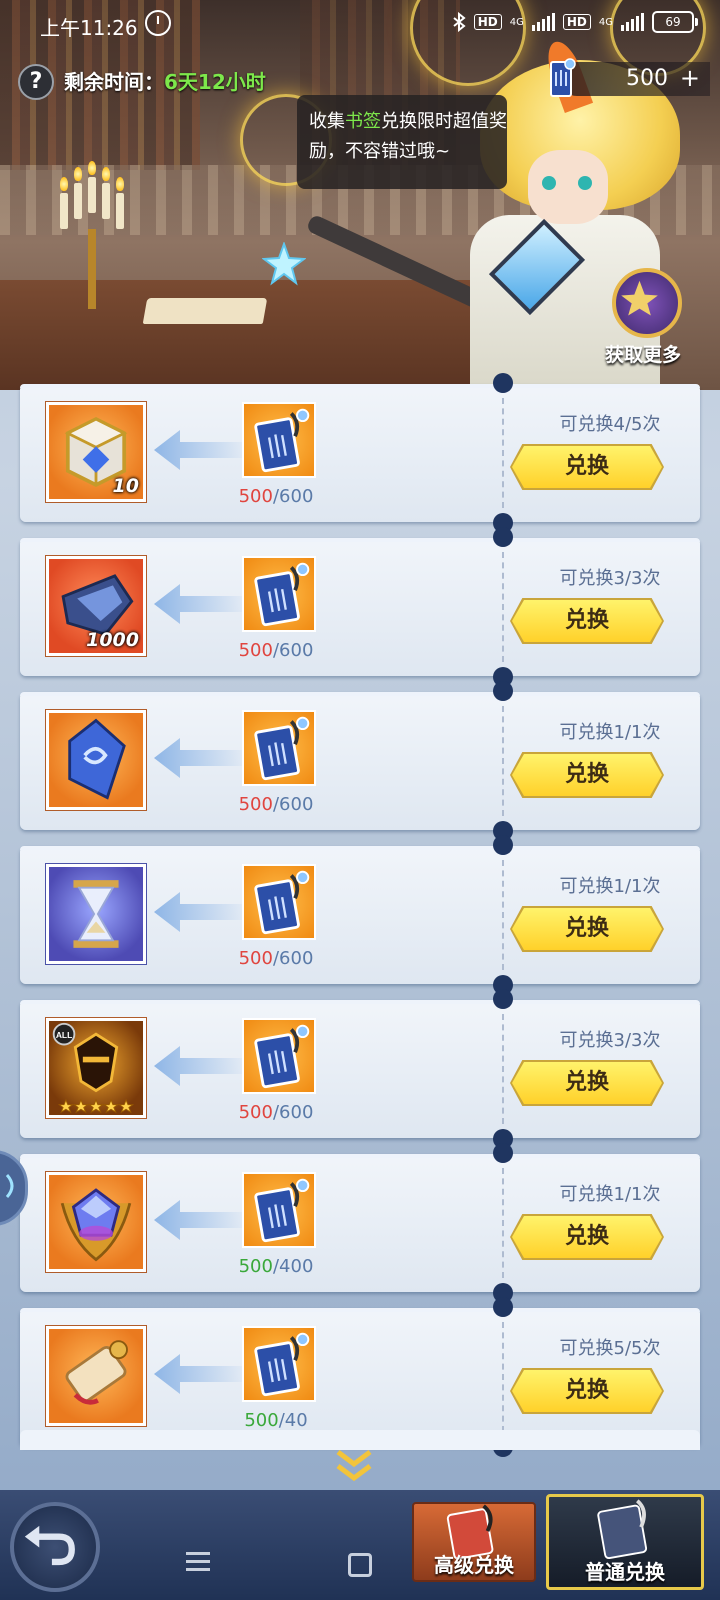 The width and height of the screenshot is (720, 1600). What do you see at coordinates (360, 1377) in the screenshot?
I see `exchange-row: 500/40 可兑换5/5次 兑换` at bounding box center [360, 1377].